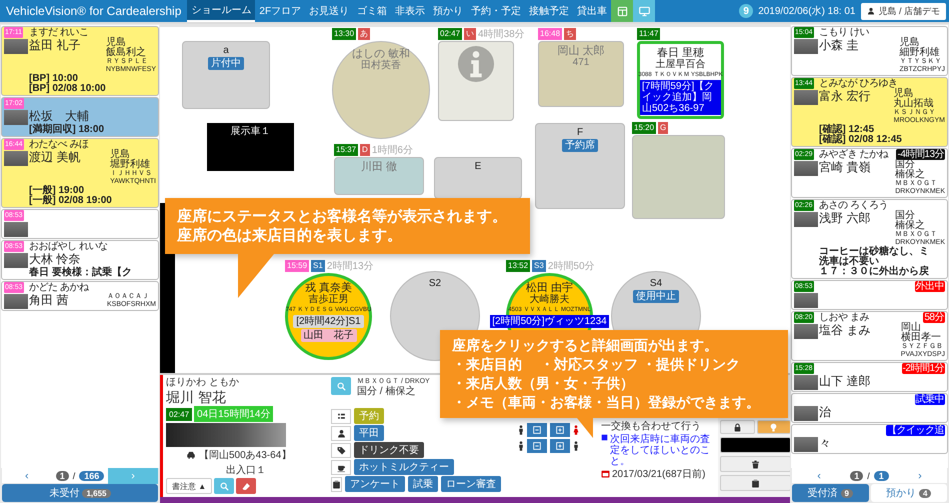 This screenshot has width=949, height=503. I want to click on memo-text: 一交換も合わせて行う, so click(651, 426).